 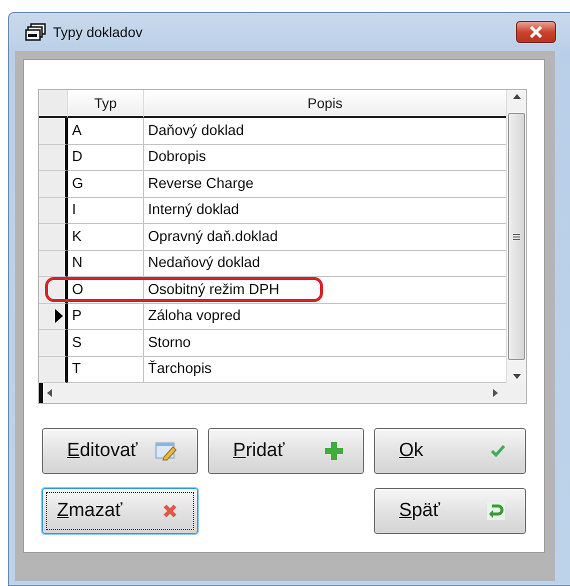 I want to click on table-cell: P, so click(x=105, y=317).